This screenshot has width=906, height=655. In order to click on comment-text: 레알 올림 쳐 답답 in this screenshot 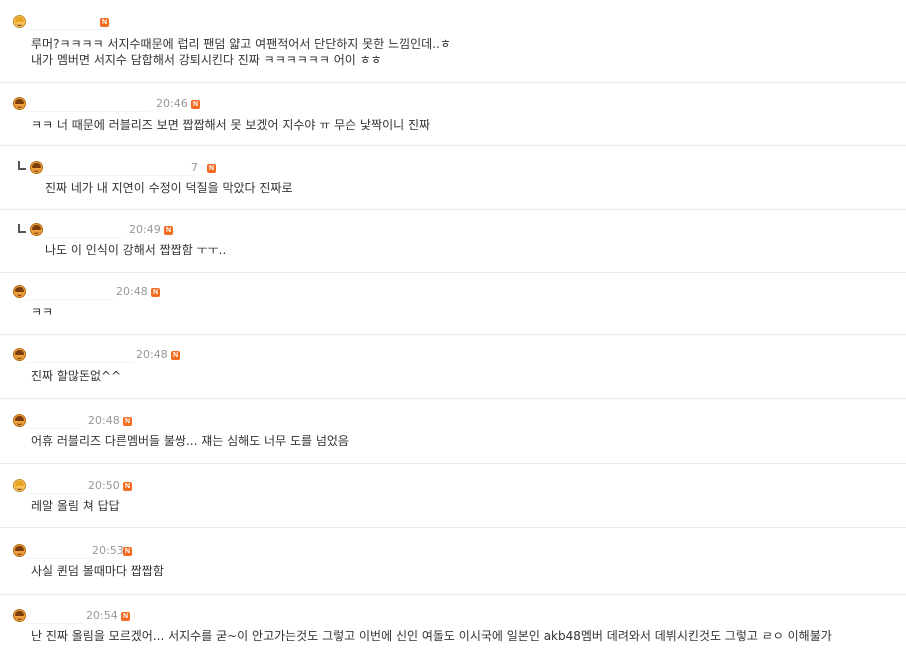, I will do `click(75, 506)`.